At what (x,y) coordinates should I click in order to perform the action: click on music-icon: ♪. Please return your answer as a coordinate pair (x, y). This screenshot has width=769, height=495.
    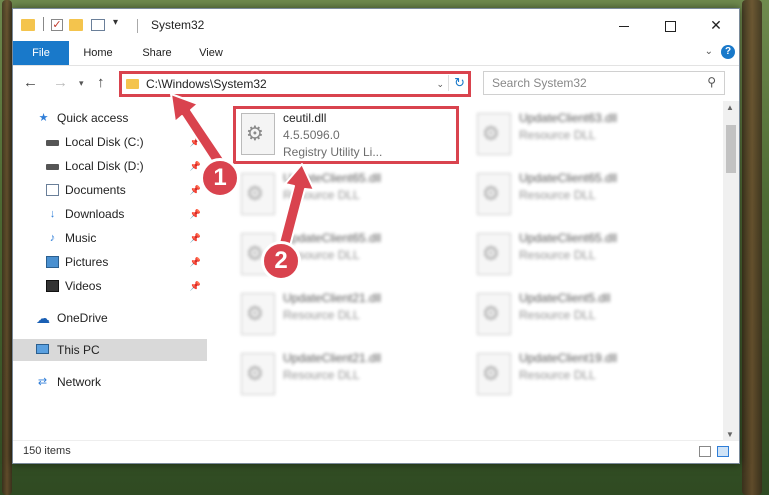
    Looking at the image, I should click on (52, 238).